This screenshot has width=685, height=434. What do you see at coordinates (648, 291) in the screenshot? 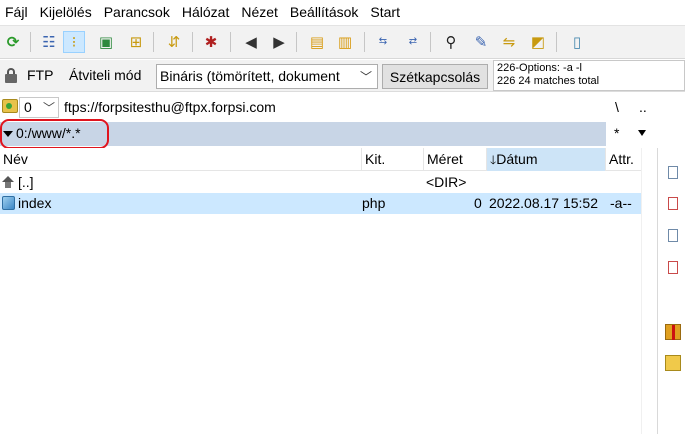
I see `vertical-scrollbar` at bounding box center [648, 291].